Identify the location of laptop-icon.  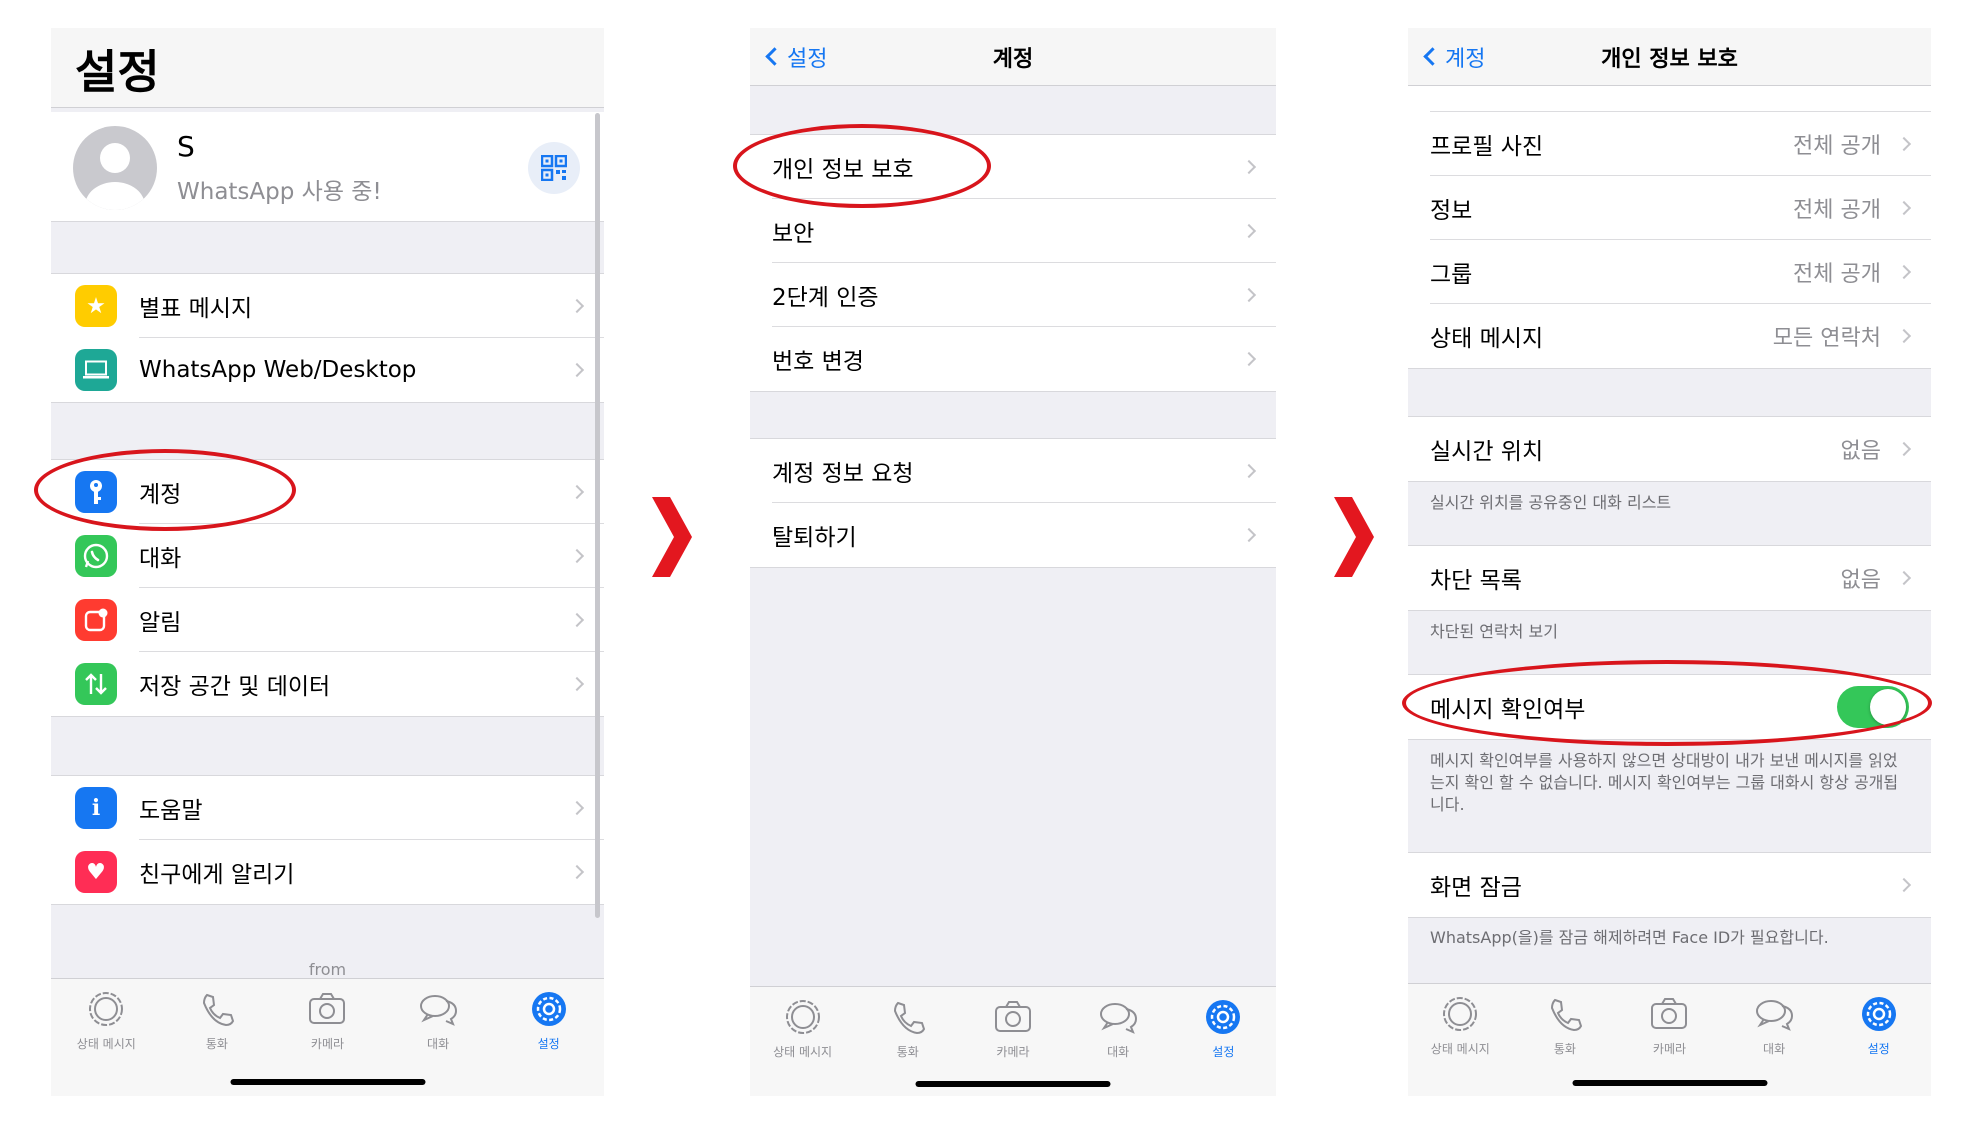
(96, 370).